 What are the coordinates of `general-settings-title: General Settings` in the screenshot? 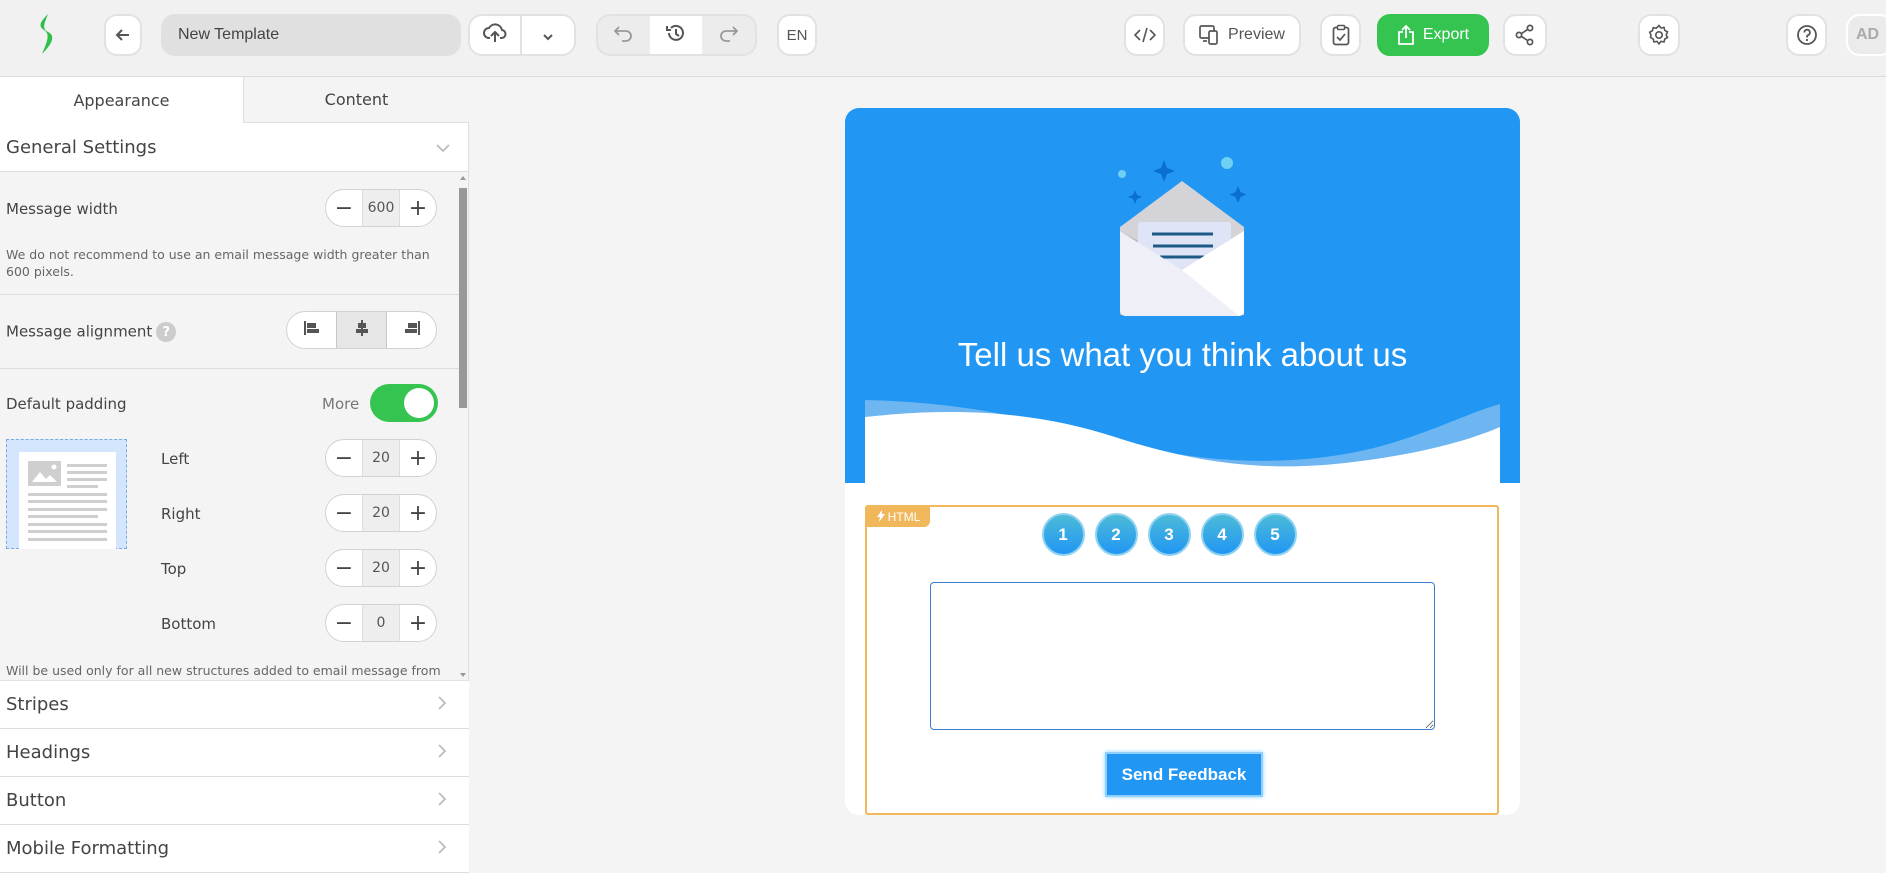 It's located at (81, 147).